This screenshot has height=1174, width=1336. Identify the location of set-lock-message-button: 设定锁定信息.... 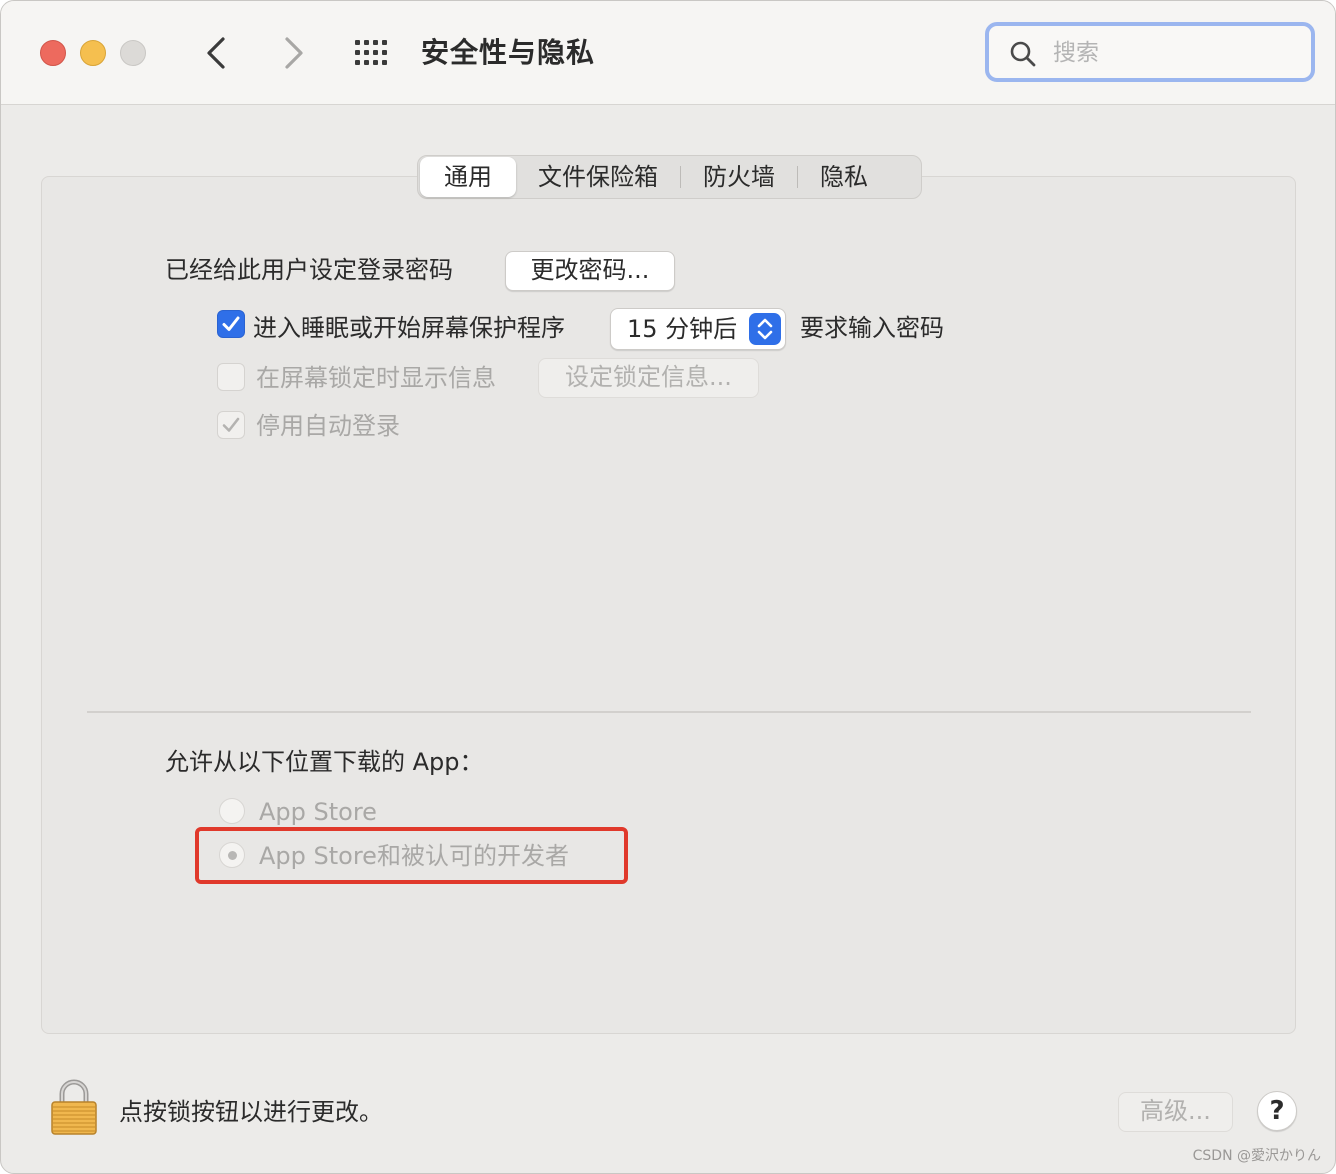
(648, 378).